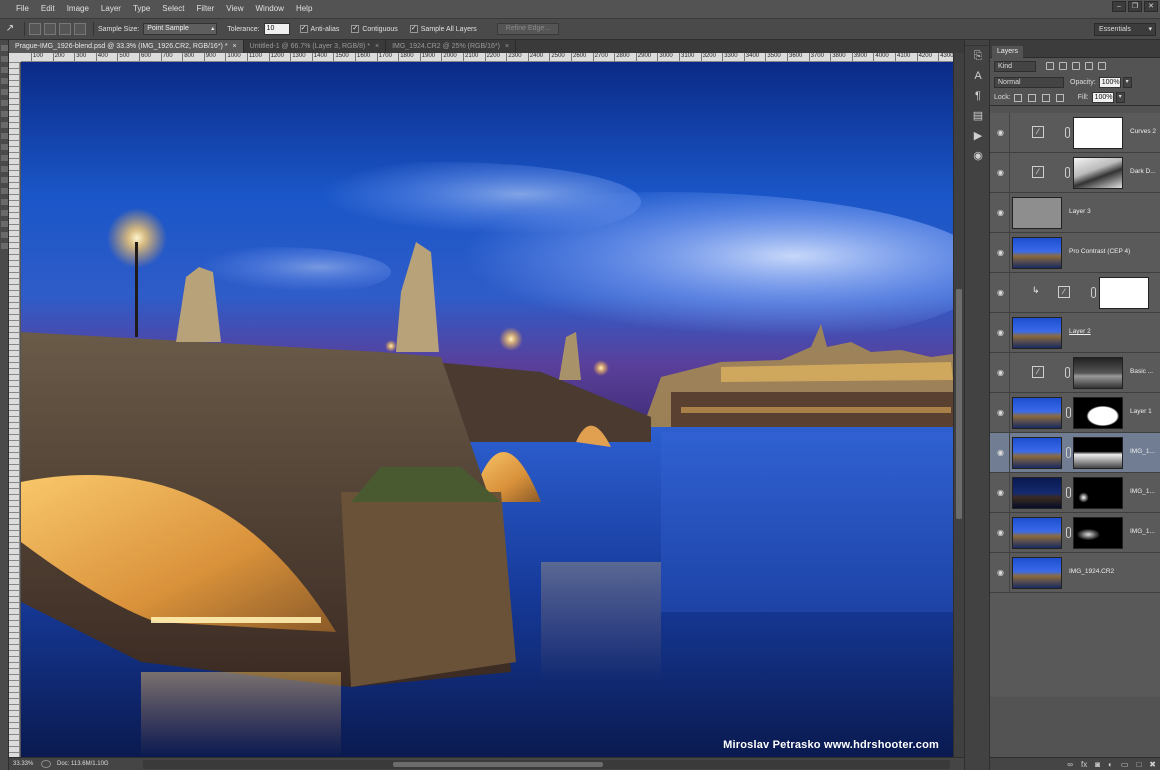  Describe the element at coordinates (80, 29) in the screenshot. I see `intersect-selection-button` at that location.